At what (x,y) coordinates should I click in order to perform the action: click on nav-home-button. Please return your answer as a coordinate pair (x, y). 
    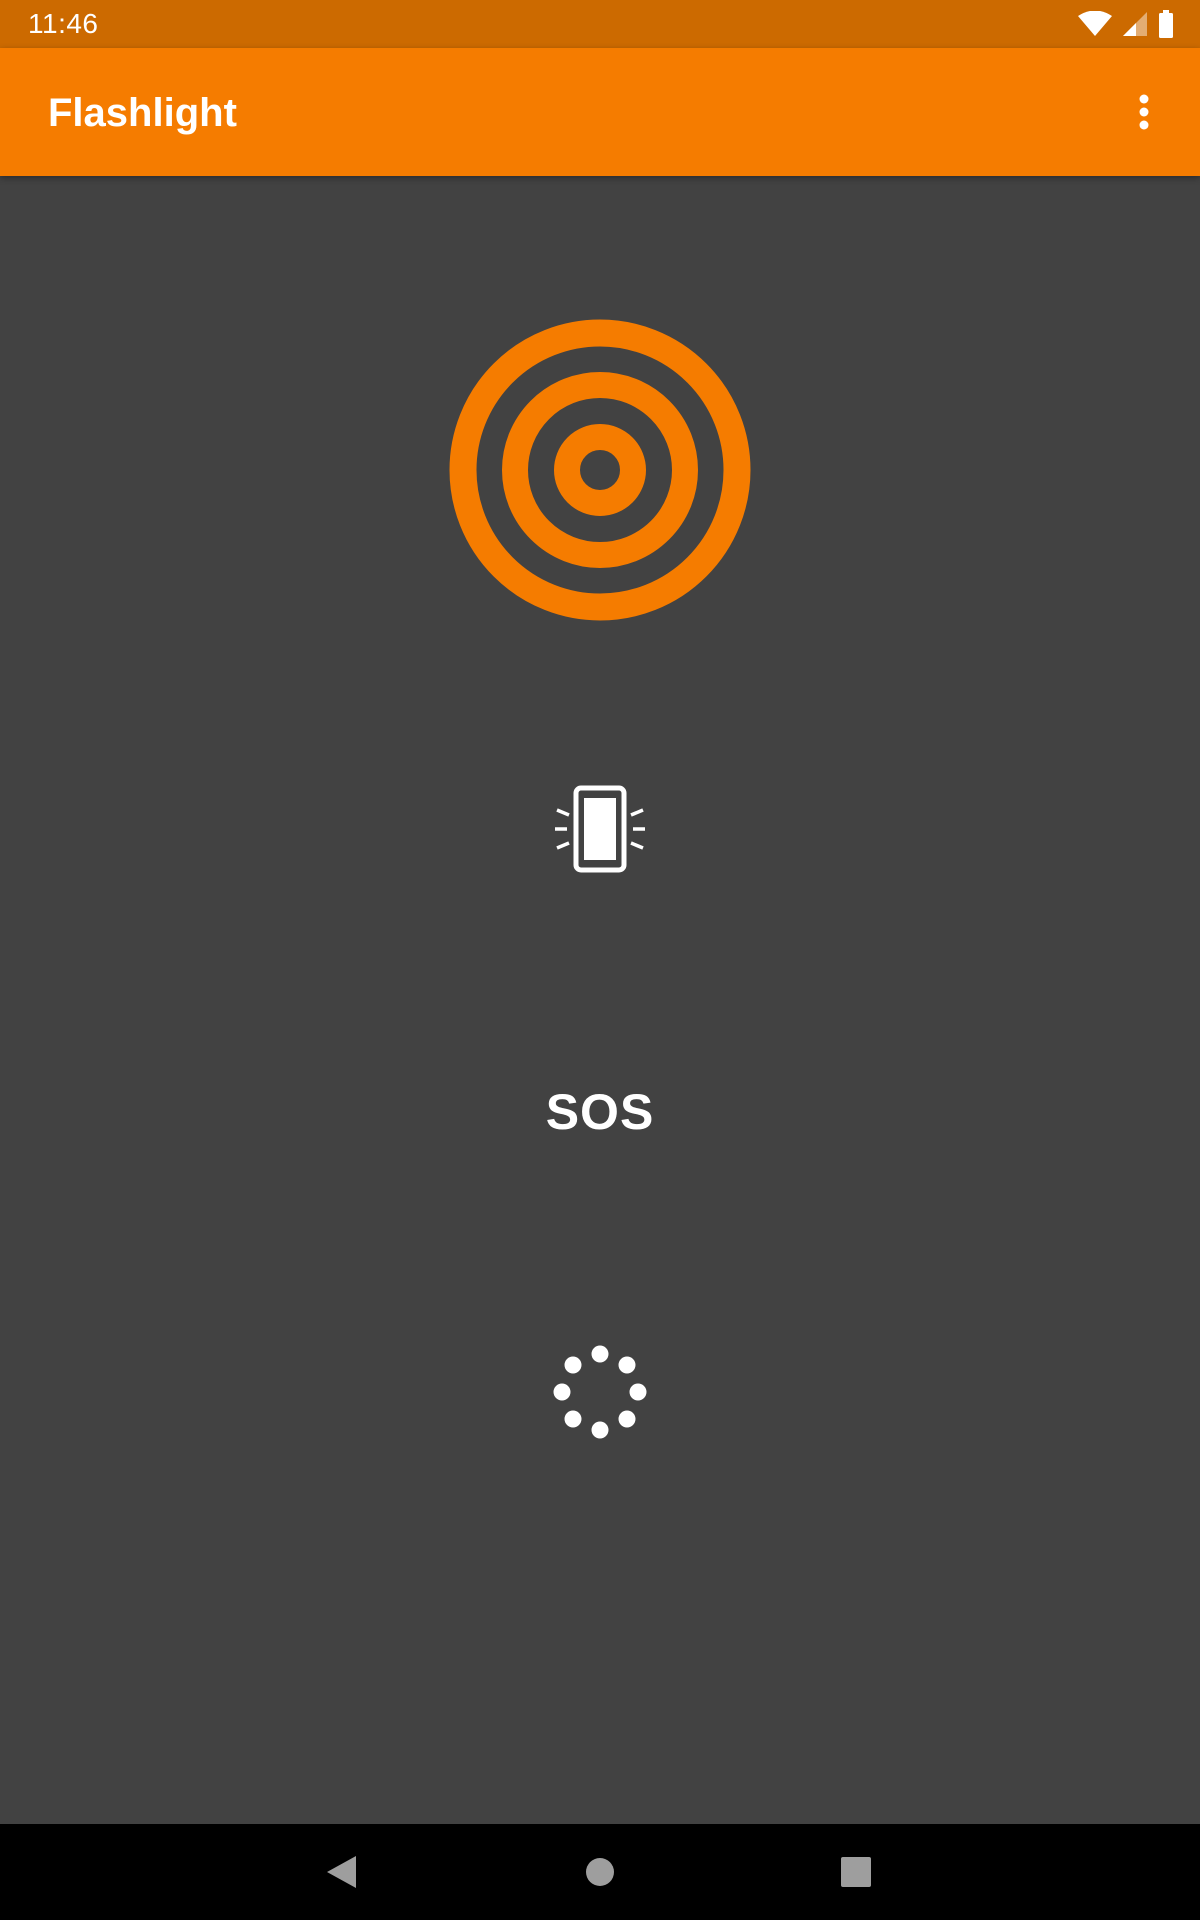
    Looking at the image, I should click on (600, 1872).